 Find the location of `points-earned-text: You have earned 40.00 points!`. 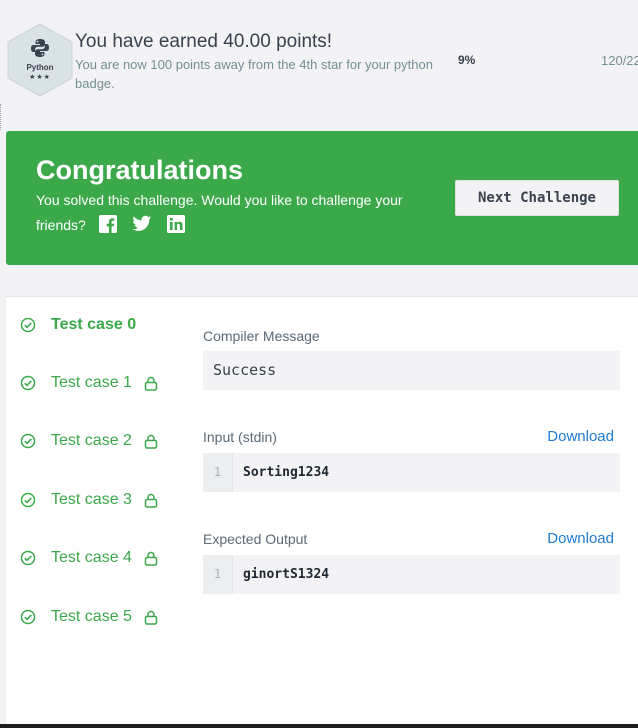

points-earned-text: You have earned 40.00 points! is located at coordinates (204, 41).